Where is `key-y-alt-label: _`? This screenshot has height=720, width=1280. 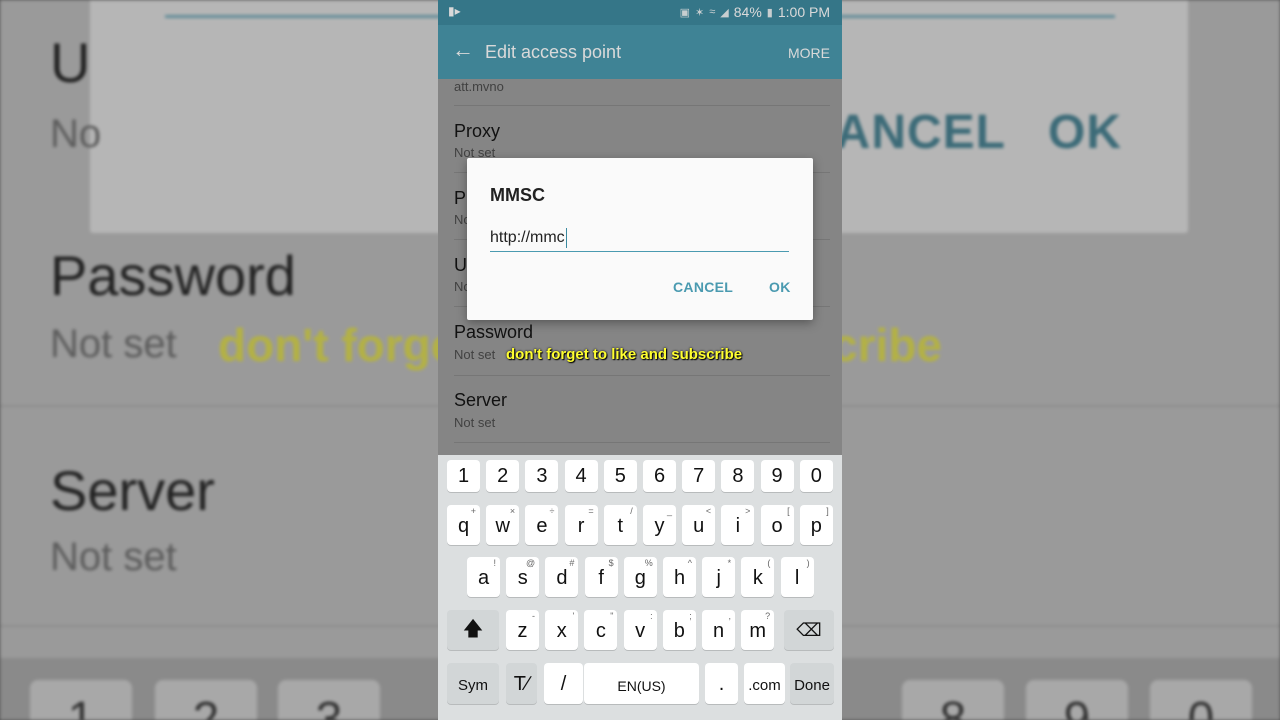 key-y-alt-label: _ is located at coordinates (669, 511).